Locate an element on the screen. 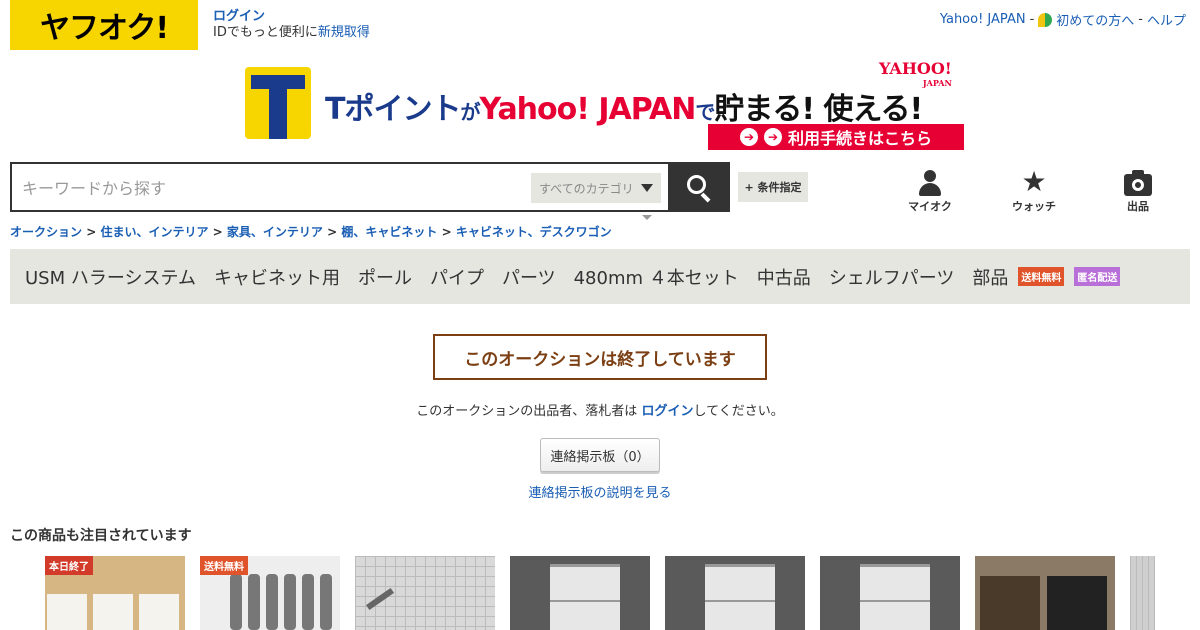  caret-down-icon is located at coordinates (647, 217).